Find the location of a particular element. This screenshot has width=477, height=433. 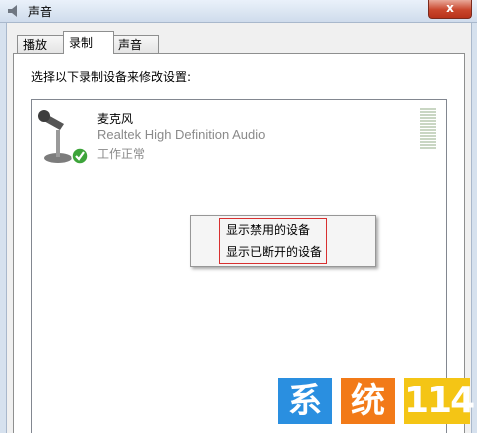

tab-recording: 录制 is located at coordinates (88, 42).